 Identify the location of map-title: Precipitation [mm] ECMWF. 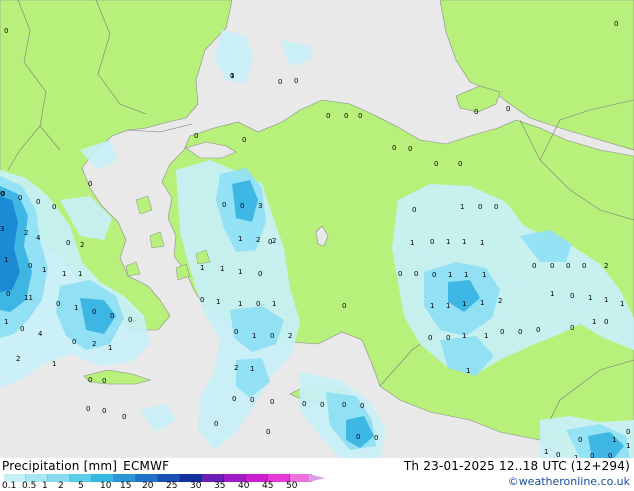
(85, 466).